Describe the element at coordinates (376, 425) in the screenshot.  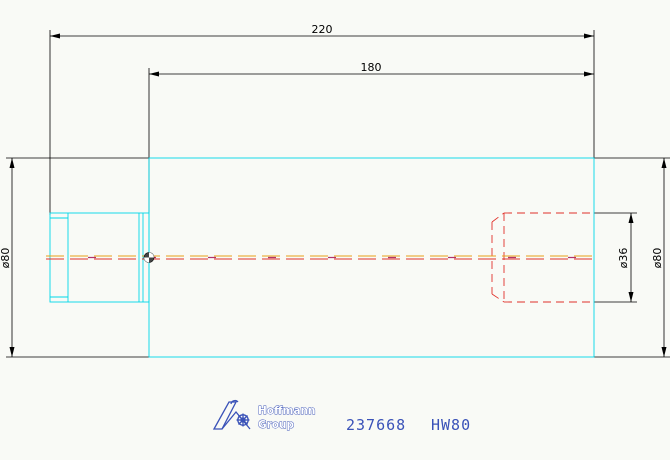
I see `part-number: 237668` at that location.